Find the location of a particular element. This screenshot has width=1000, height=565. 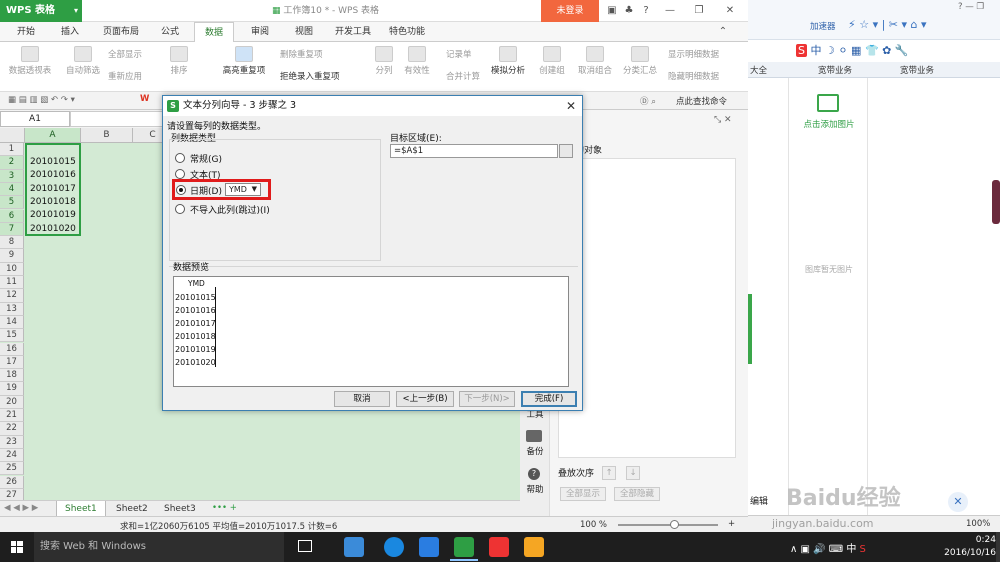

show-desktop-button is located at coordinates (998, 547).